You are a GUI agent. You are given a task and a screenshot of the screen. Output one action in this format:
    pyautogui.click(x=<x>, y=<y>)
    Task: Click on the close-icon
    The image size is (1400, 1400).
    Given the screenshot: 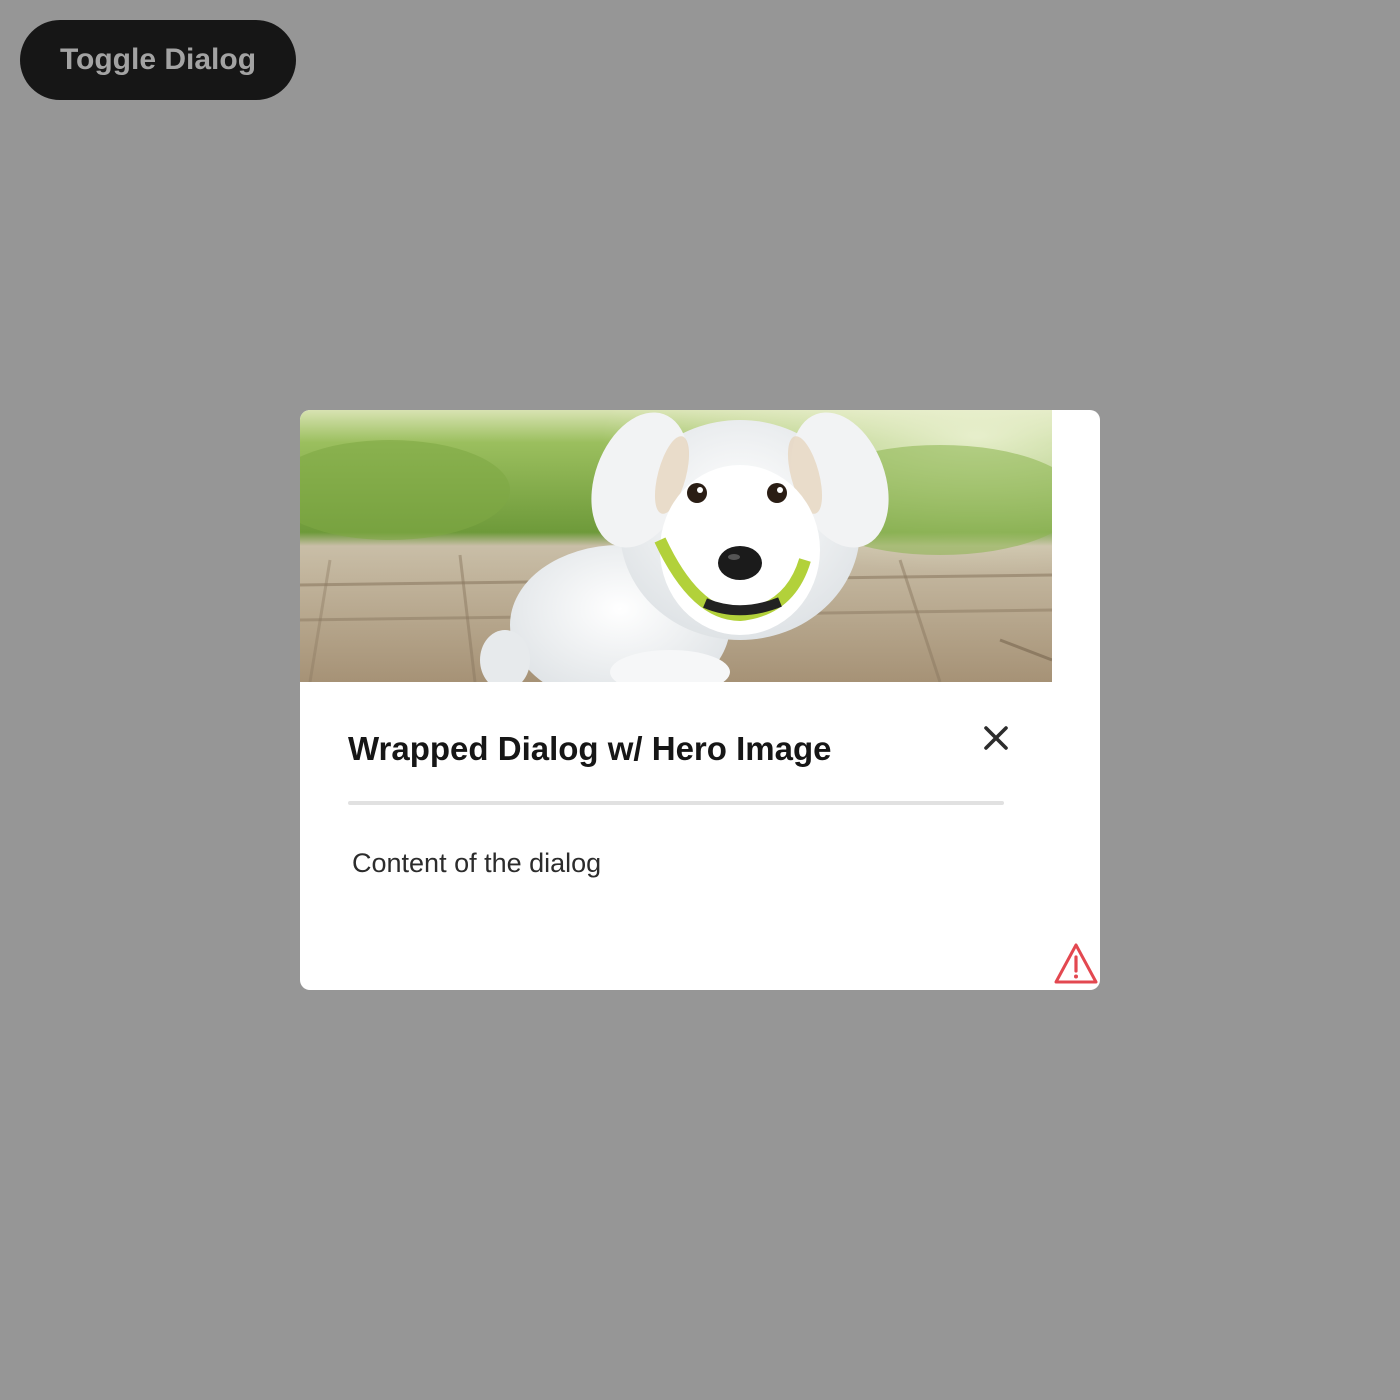 What is the action you would take?
    pyautogui.click(x=996, y=738)
    